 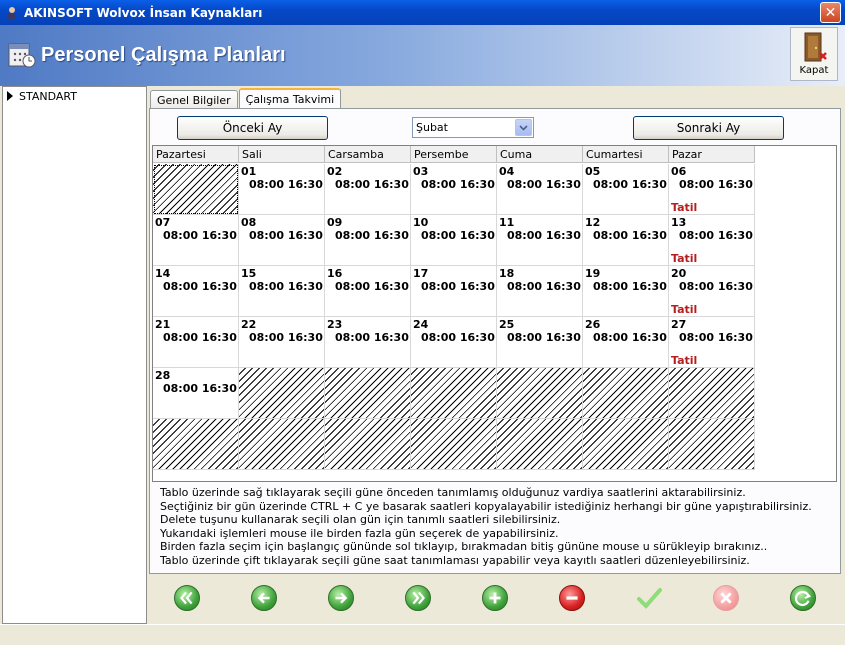 I want to click on calendar-day-cell: 18 08:00 16:30, so click(x=540, y=291).